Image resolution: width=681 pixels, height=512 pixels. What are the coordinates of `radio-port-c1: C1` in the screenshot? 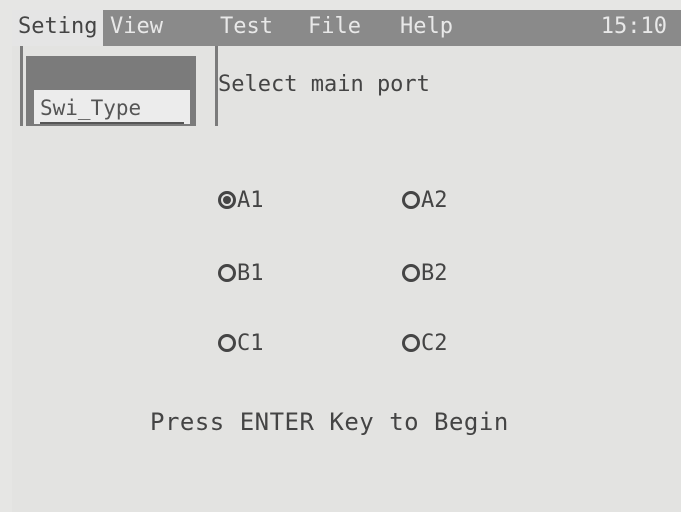 It's located at (241, 343).